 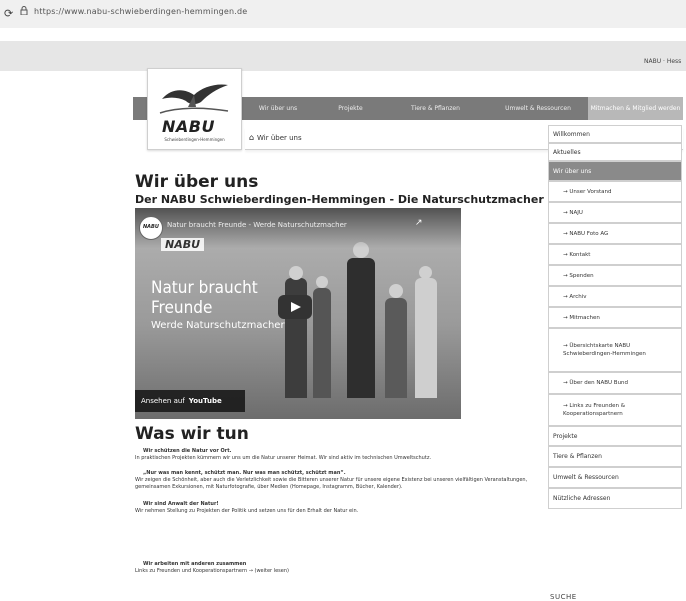 I want to click on sidebar-item-vorstand: → Unser Vorstand, so click(x=615, y=191).